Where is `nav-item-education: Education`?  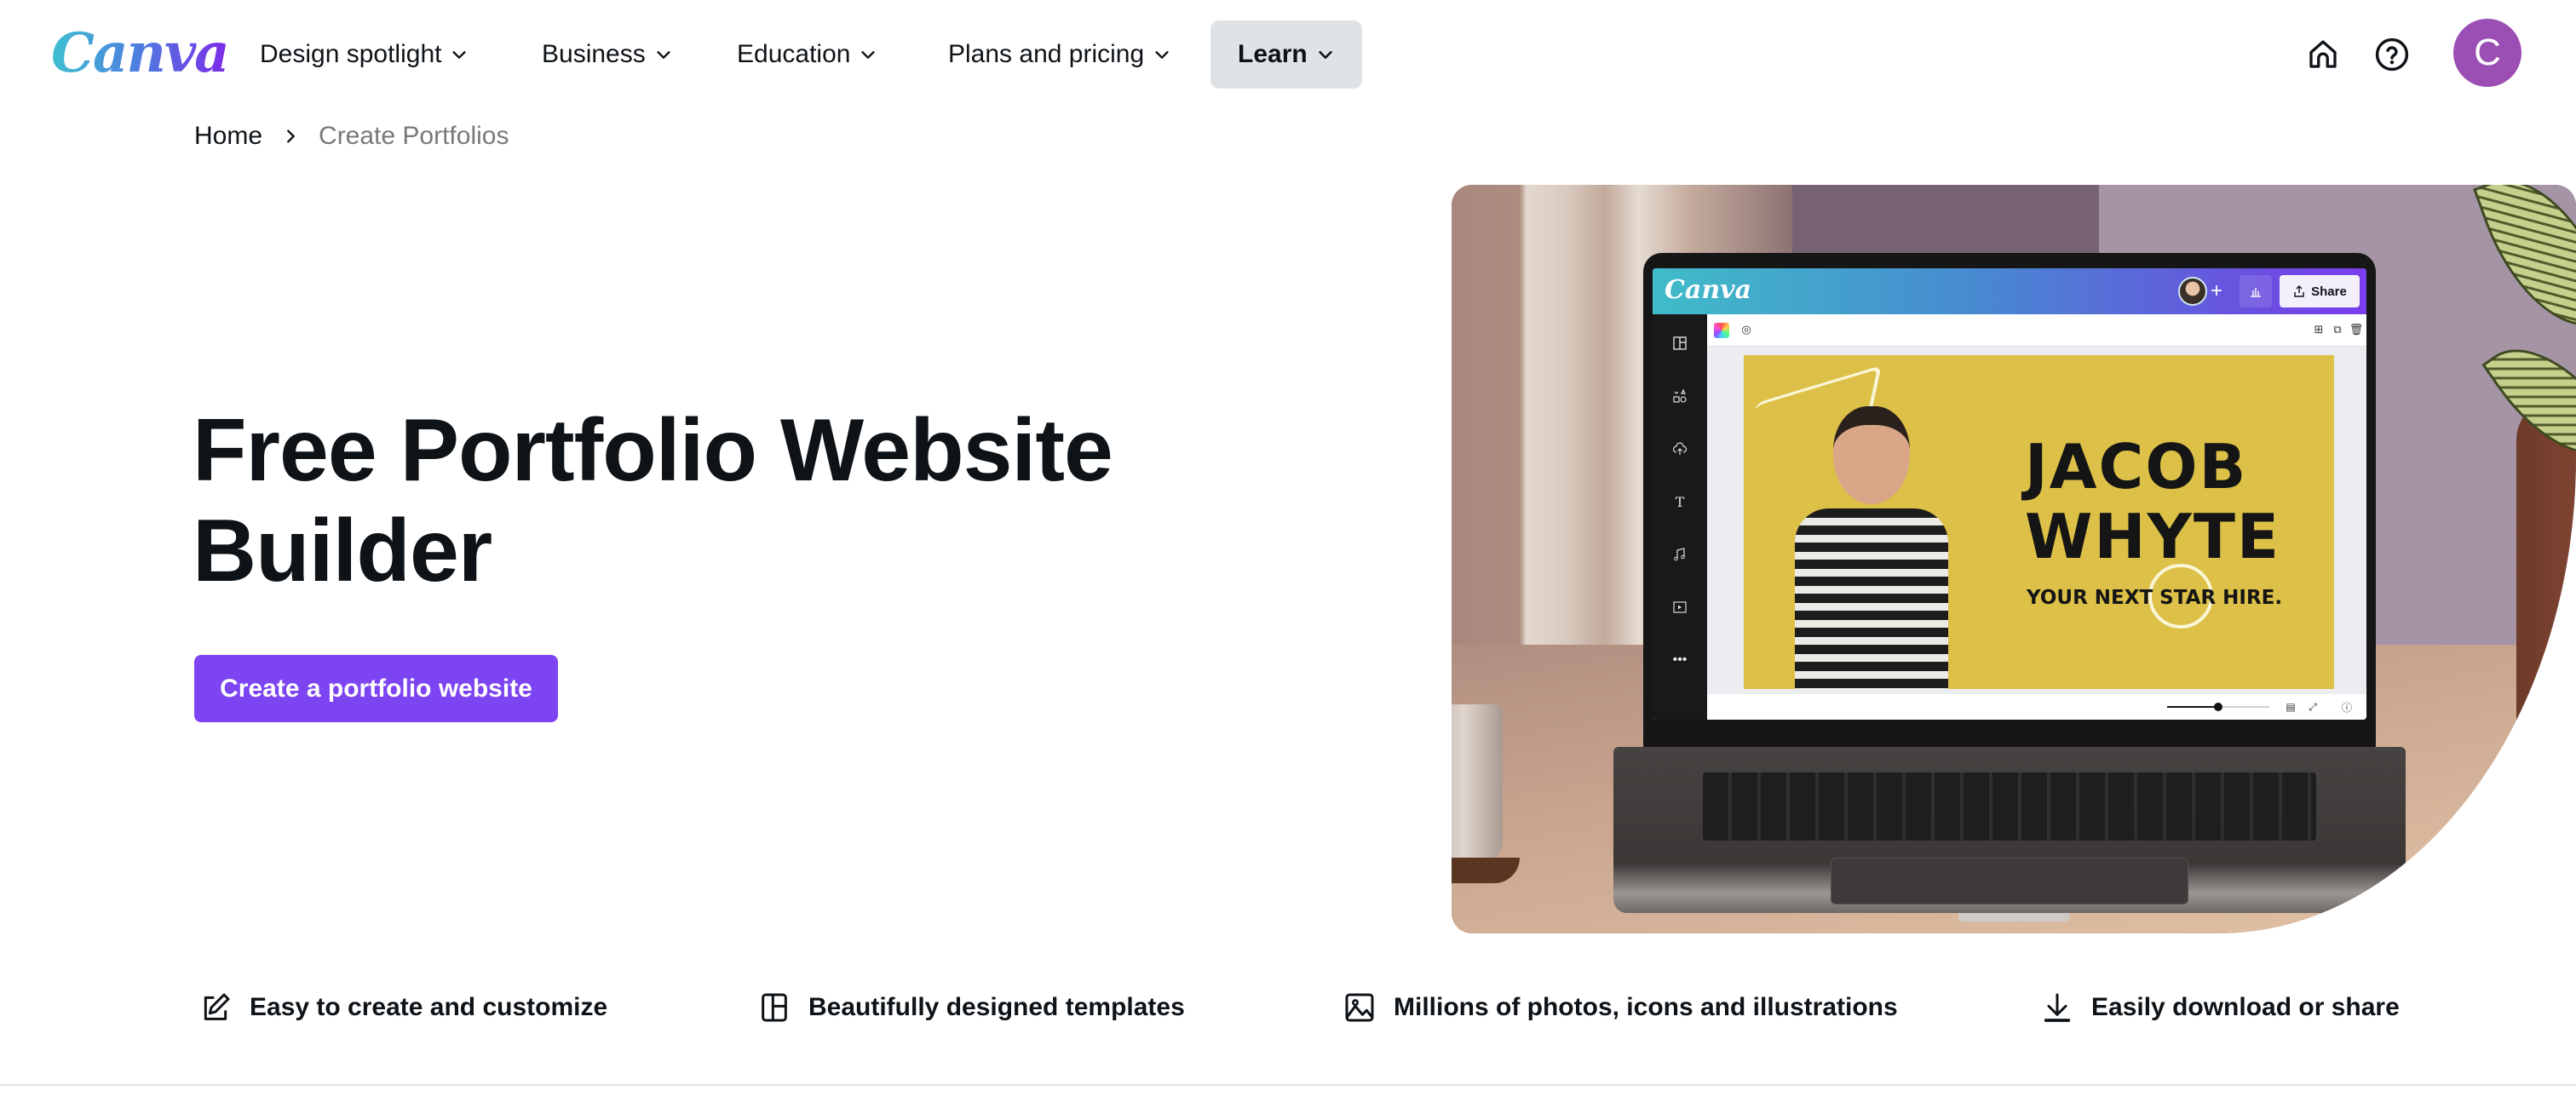 nav-item-education: Education is located at coordinates (807, 55).